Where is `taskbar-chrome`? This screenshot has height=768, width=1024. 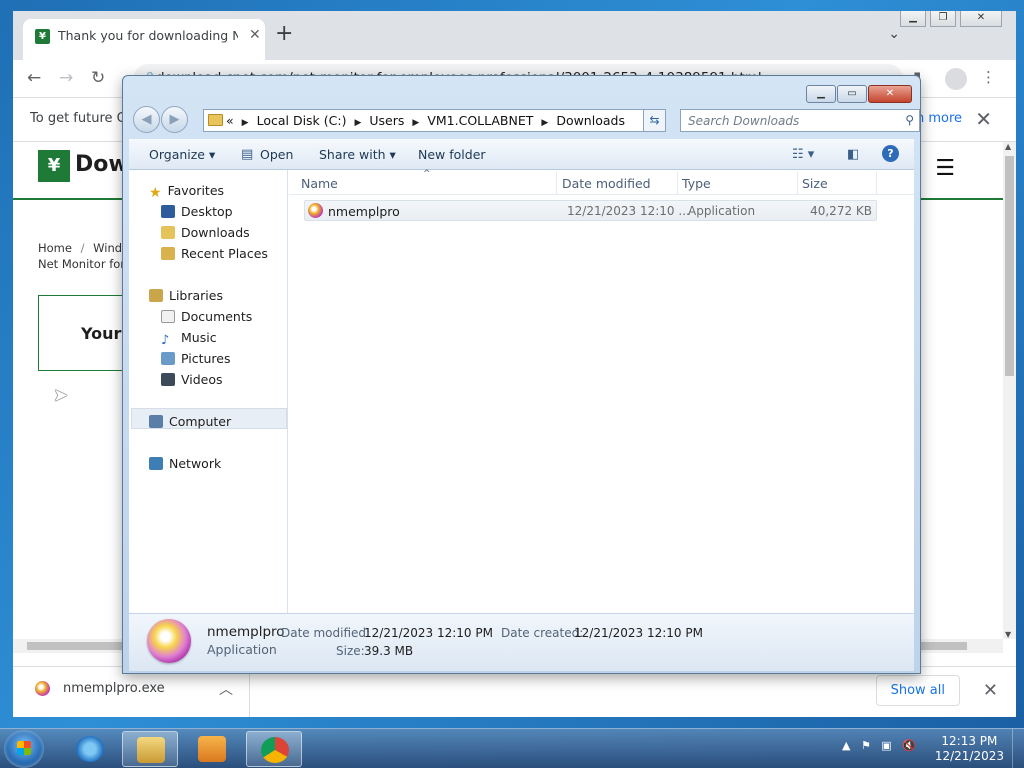 taskbar-chrome is located at coordinates (274, 749).